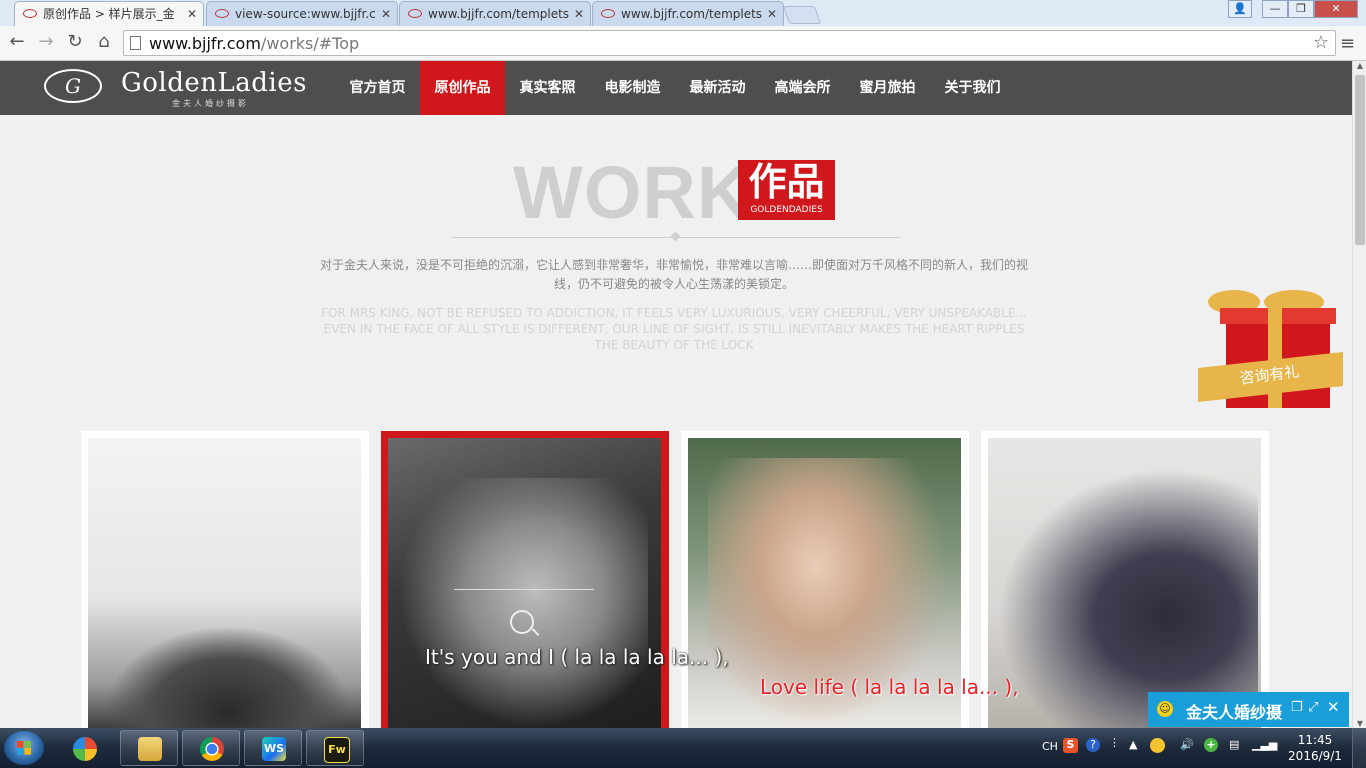 The width and height of the screenshot is (1366, 768). Describe the element at coordinates (210, 103) in the screenshot. I see `logo-subtitle: 金夫人婚纱摄影` at that location.